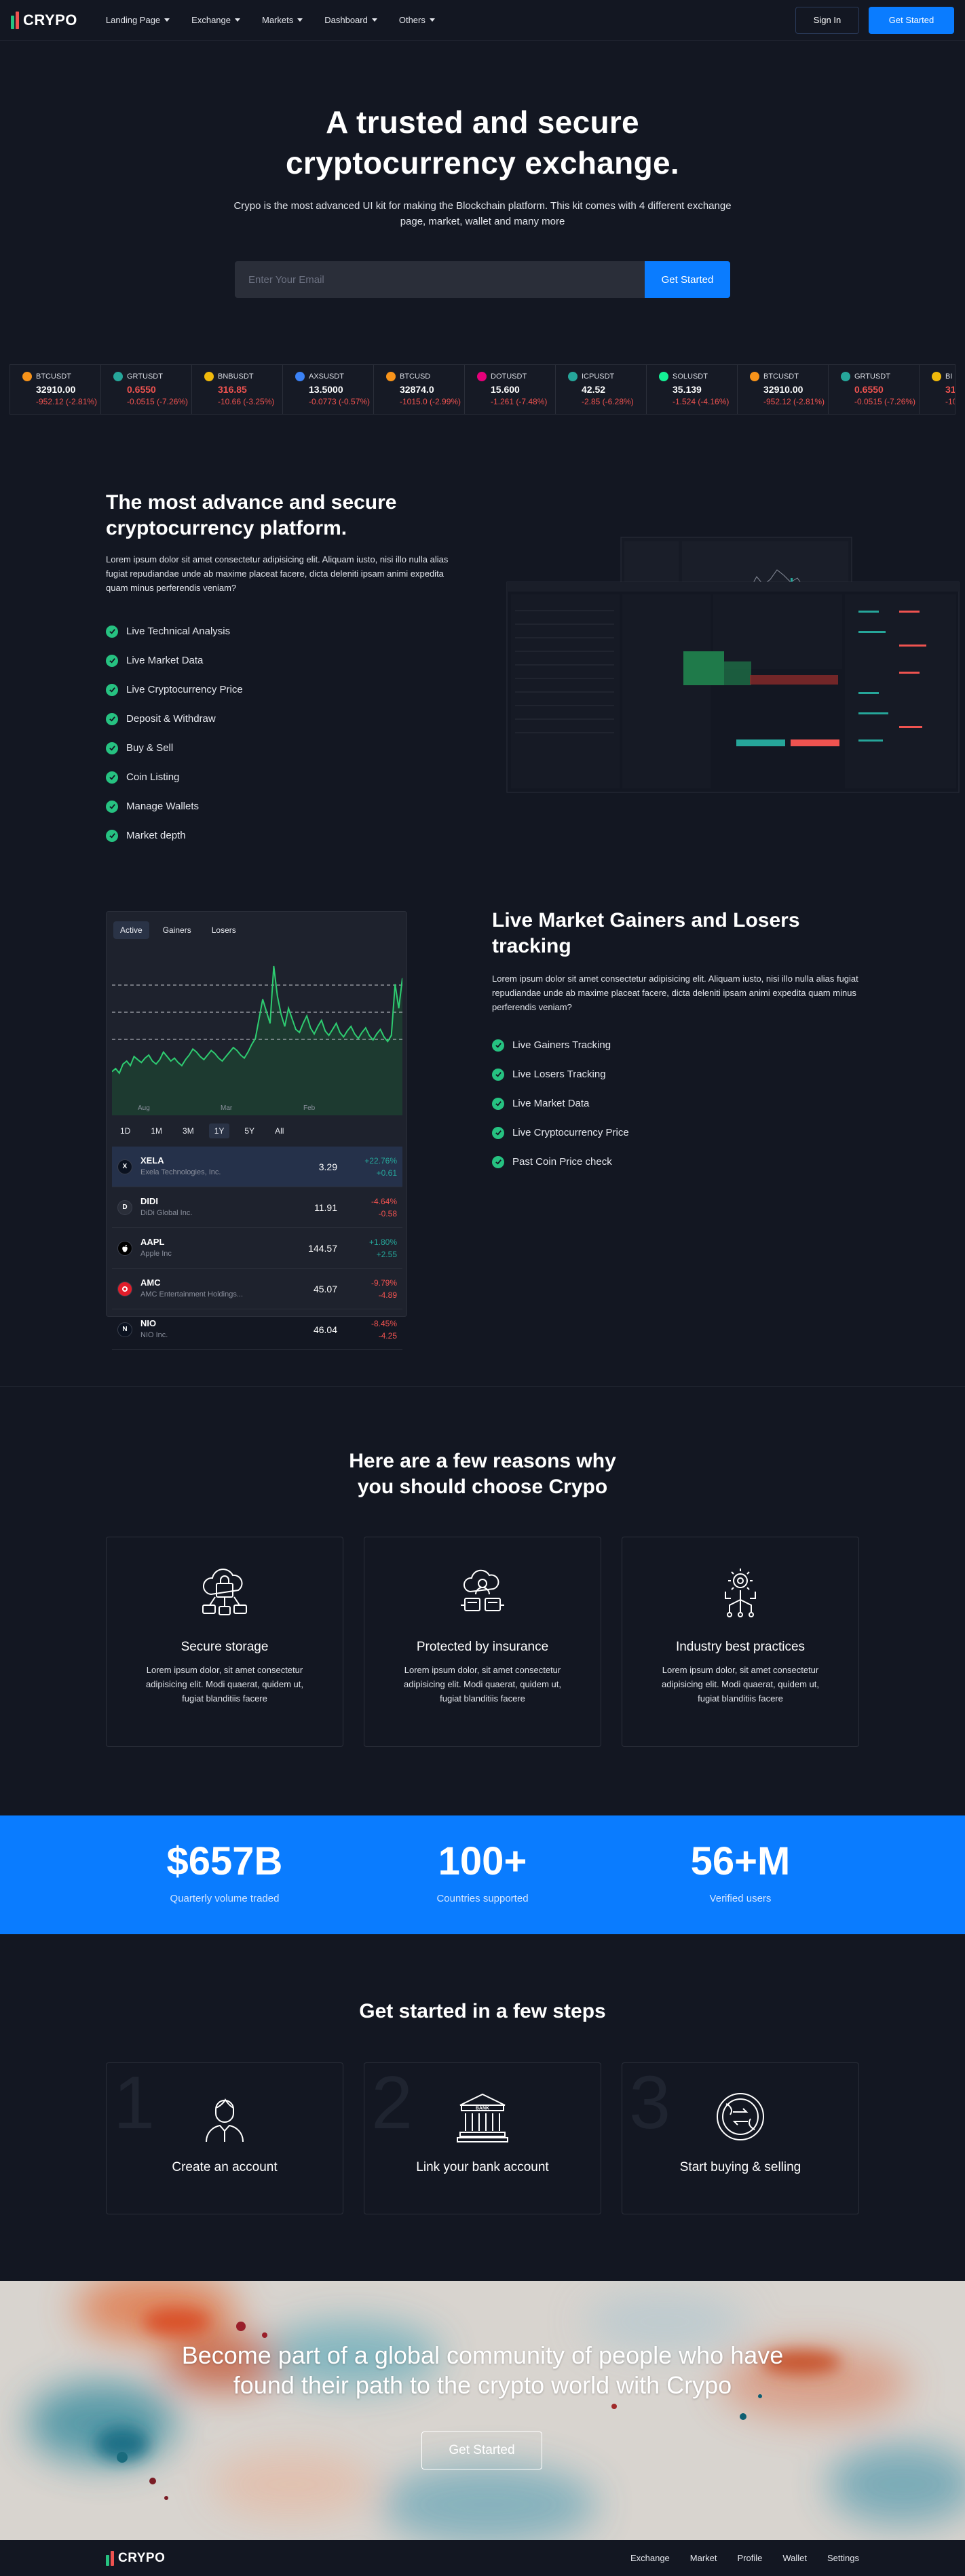 The height and width of the screenshot is (2576, 965). I want to click on footer-links: Exchange Market Profile Wallet Settings, so click(744, 2558).